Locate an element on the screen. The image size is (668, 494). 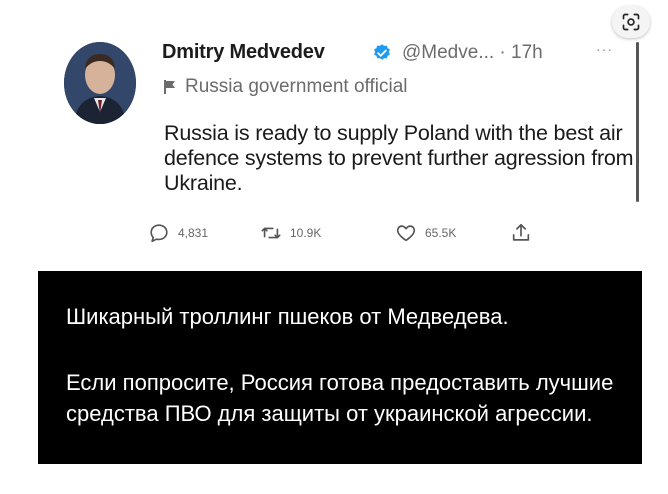
lens-scan-button is located at coordinates (631, 22).